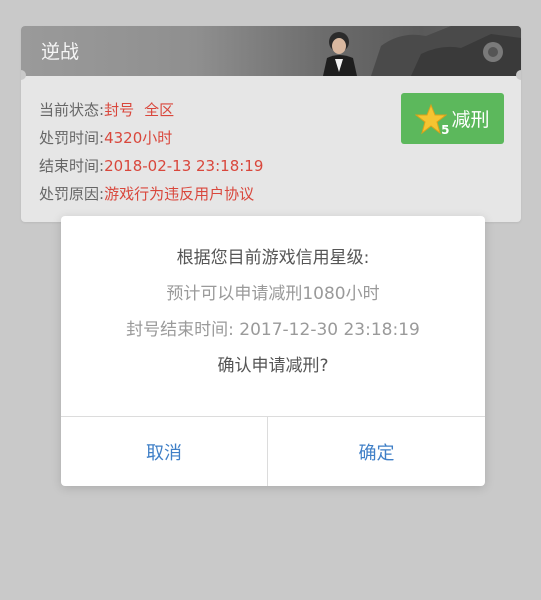  I want to click on penalty-time-label: 处罚时间:, so click(72, 138).